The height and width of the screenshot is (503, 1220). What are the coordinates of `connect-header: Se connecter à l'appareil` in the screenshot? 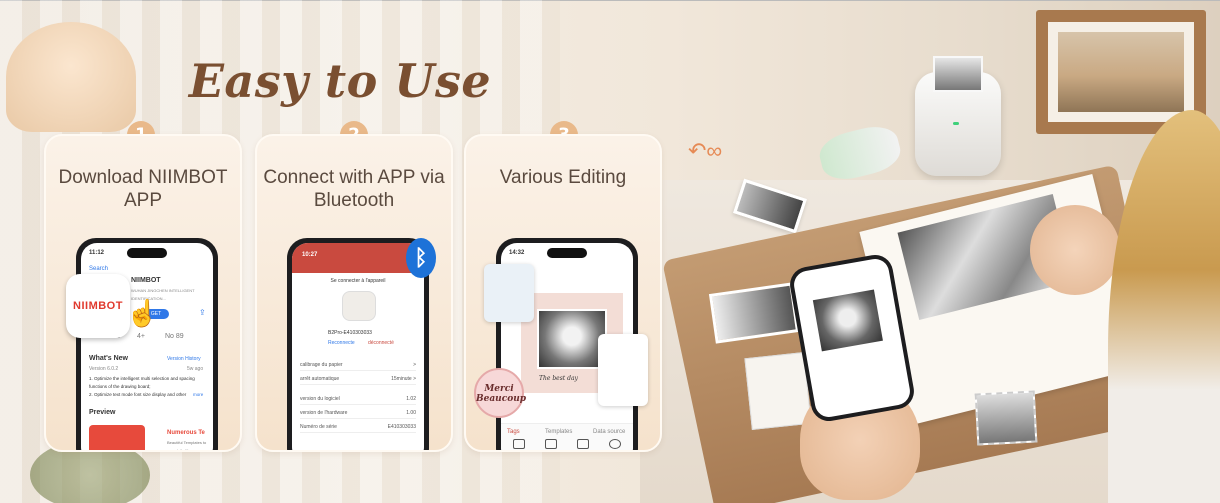 It's located at (358, 281).